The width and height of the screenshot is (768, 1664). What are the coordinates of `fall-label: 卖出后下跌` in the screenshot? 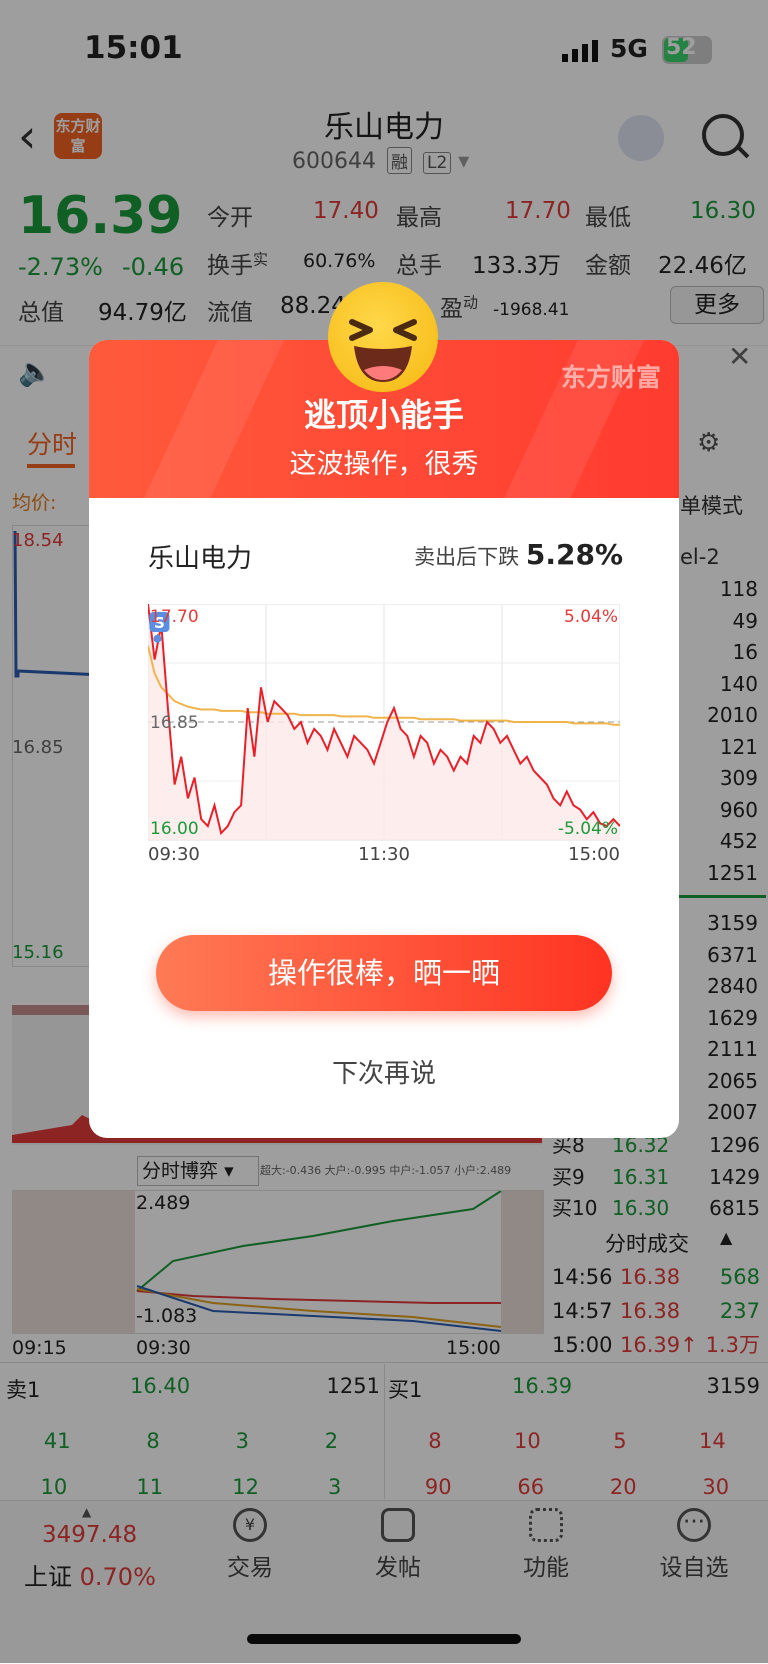 It's located at (467, 557).